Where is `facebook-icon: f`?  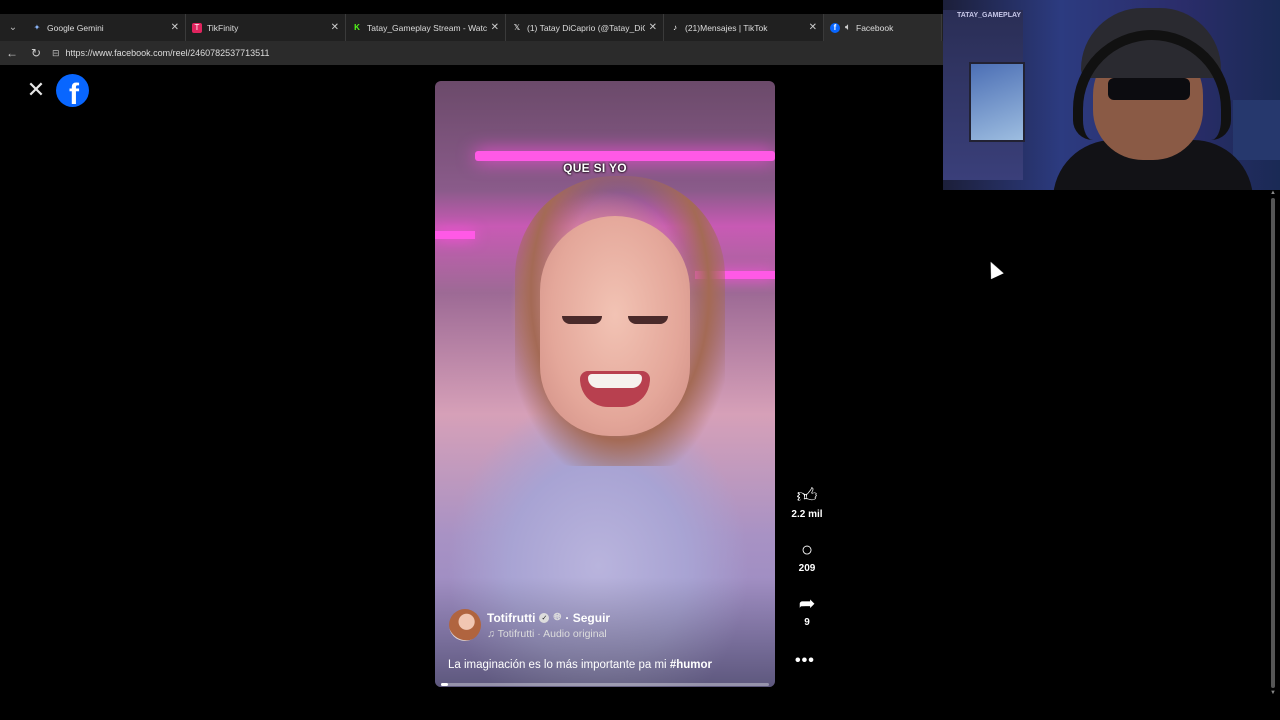 facebook-icon: f is located at coordinates (835, 27).